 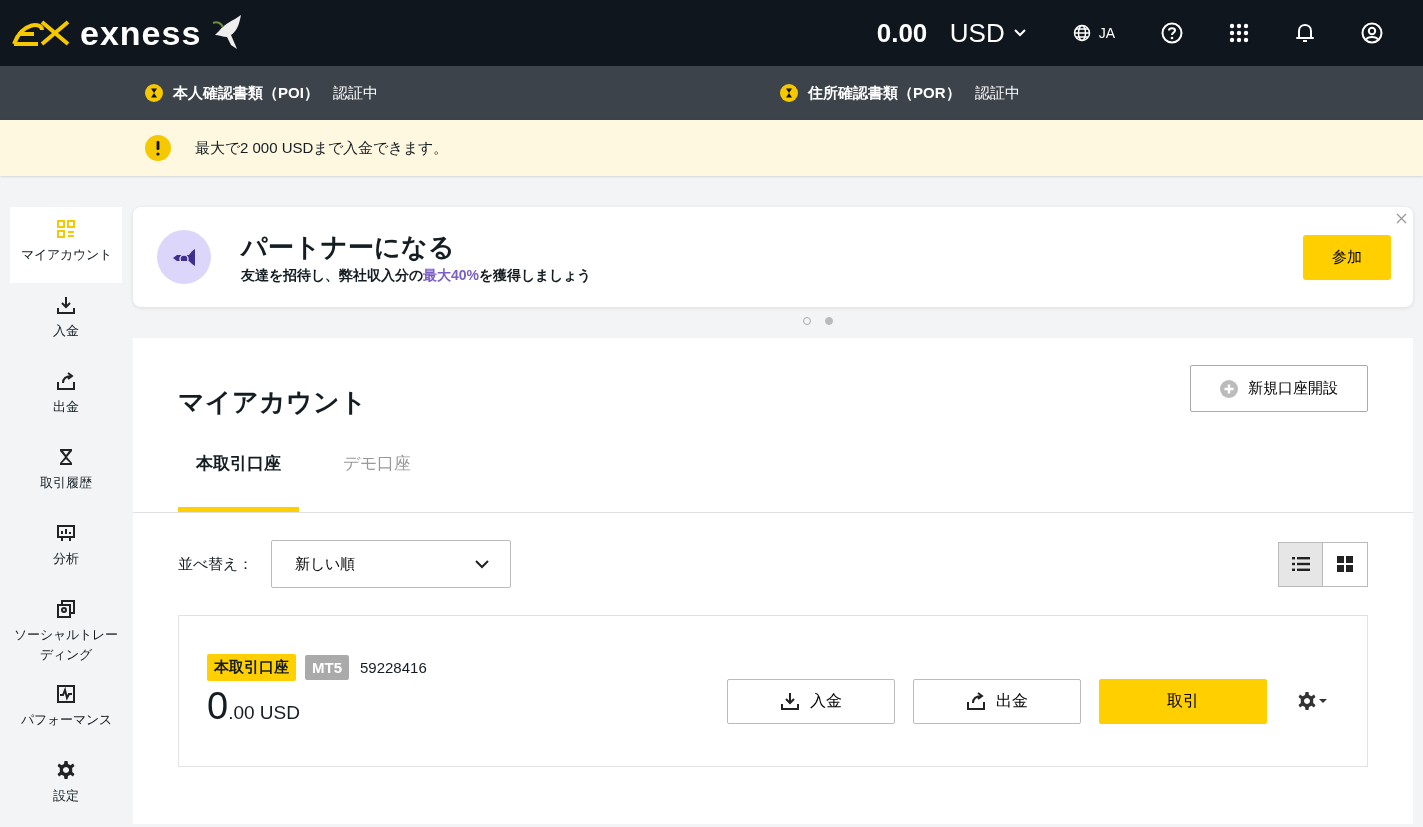 I want to click on logo-text: exness, so click(x=141, y=33).